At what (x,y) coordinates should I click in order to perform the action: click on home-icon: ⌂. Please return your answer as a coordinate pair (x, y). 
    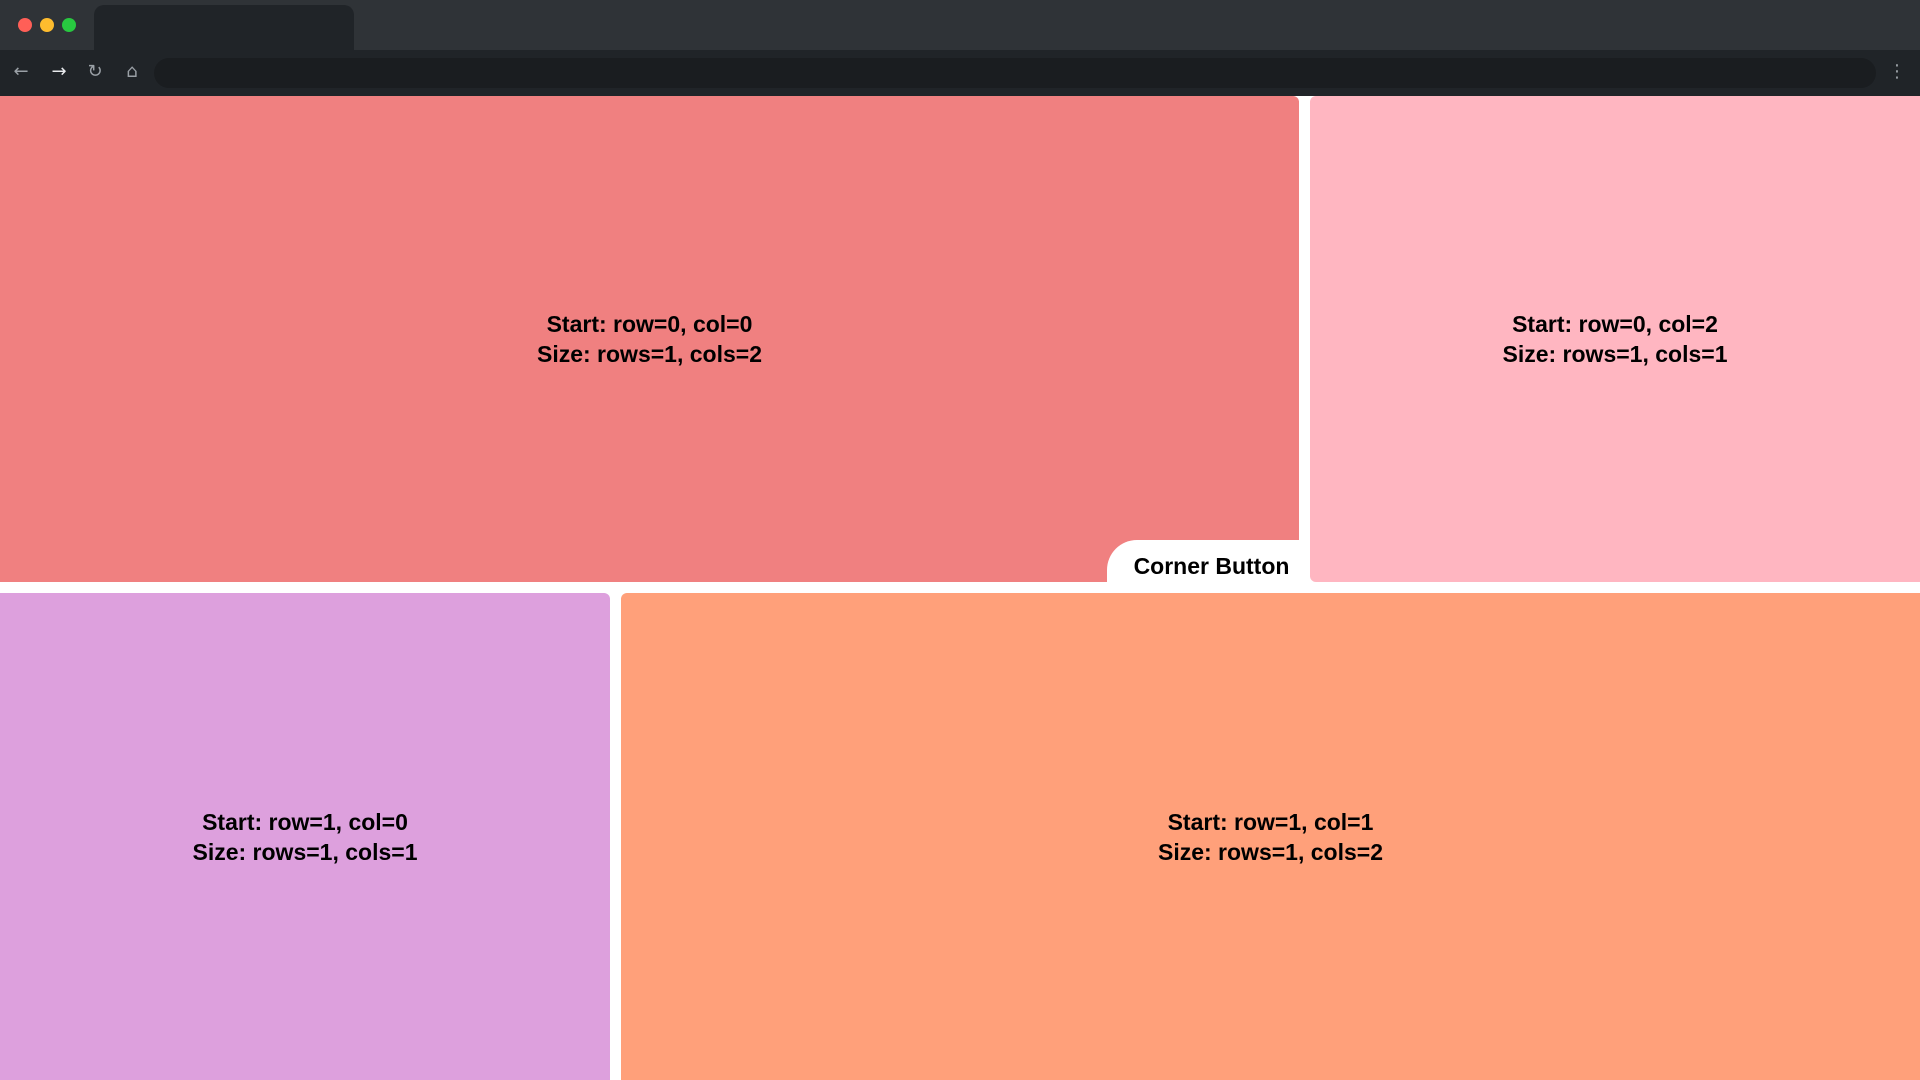
    Looking at the image, I should click on (132, 72).